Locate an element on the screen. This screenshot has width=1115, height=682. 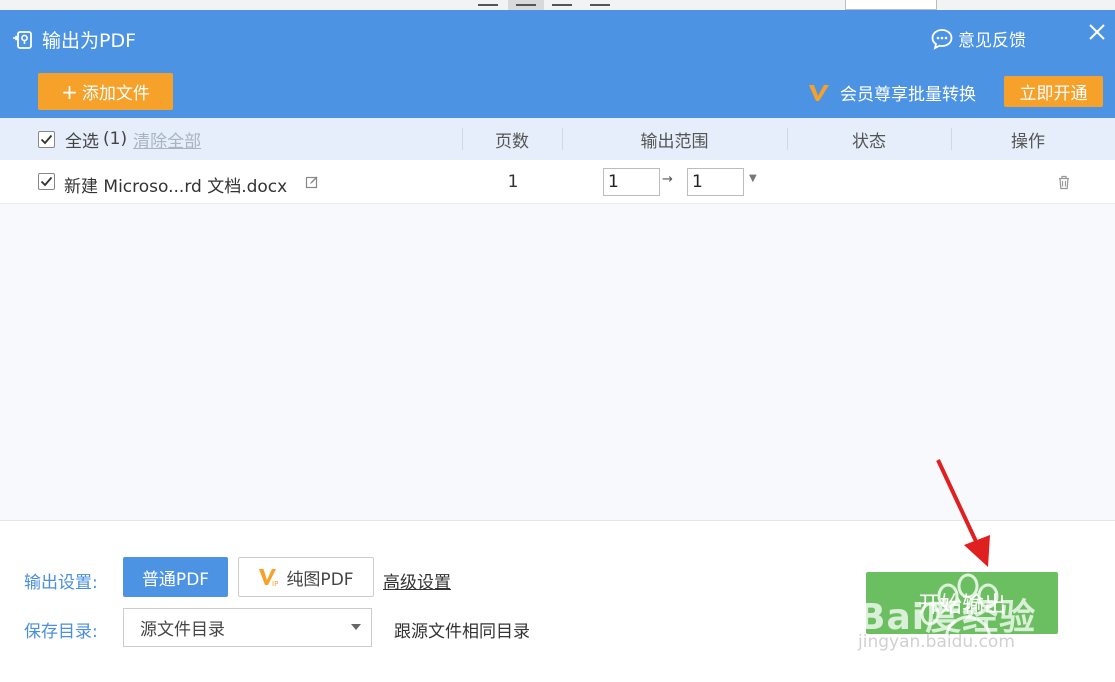
clear-all-link: 清除全部 is located at coordinates (167, 139).